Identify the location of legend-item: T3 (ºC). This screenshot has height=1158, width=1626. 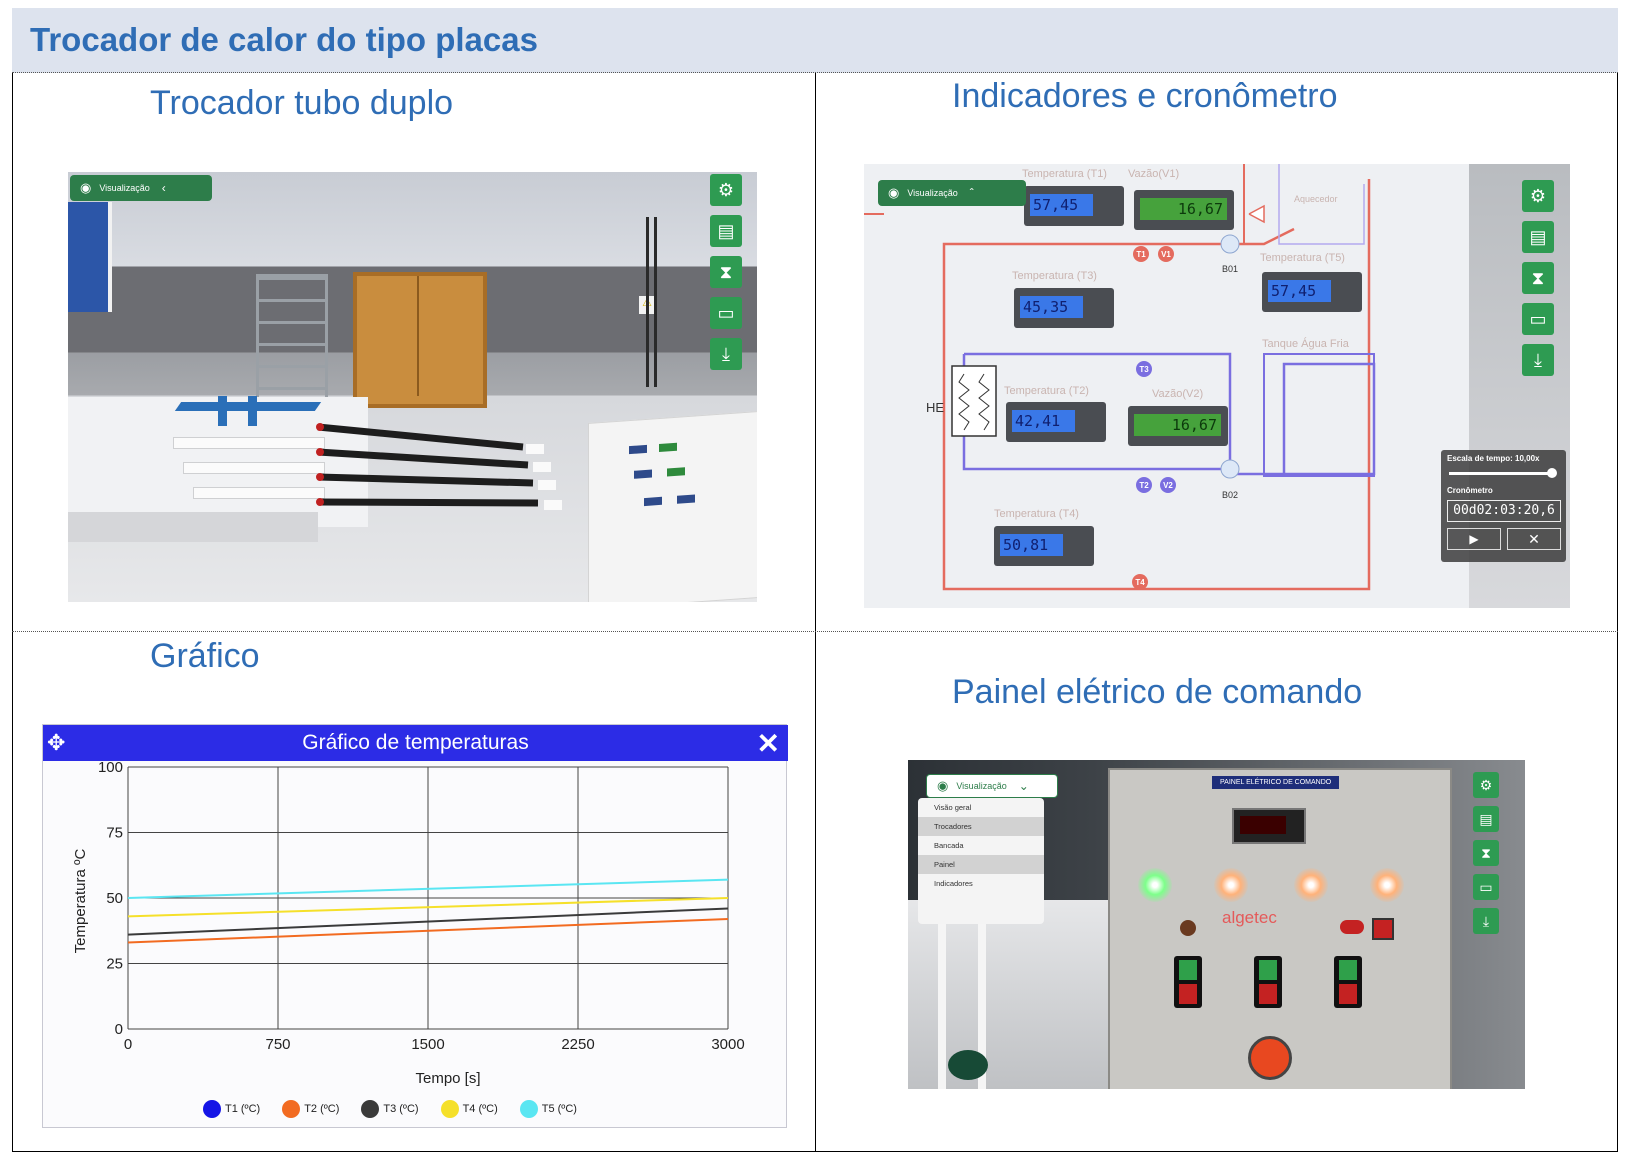
(390, 1109).